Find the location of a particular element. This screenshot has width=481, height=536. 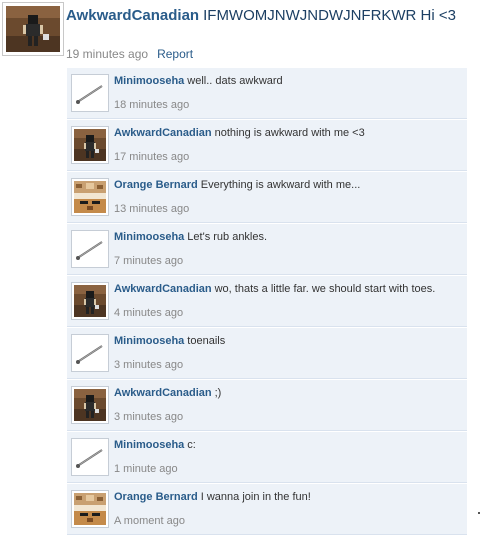

comment-timestamp: 4 minutes ago is located at coordinates (149, 313).